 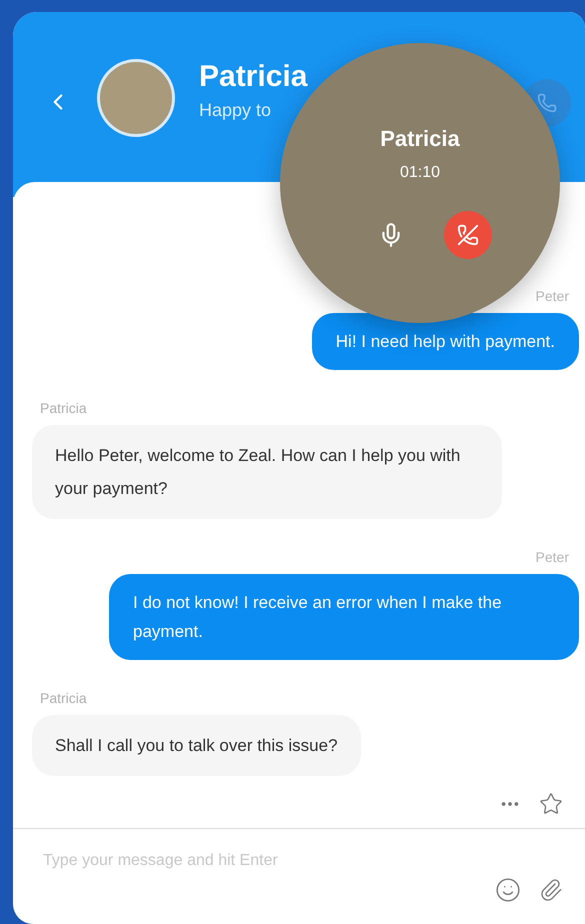 I want to click on outgoing-message: I do not know! I receive an error when I make the payment., so click(x=344, y=617).